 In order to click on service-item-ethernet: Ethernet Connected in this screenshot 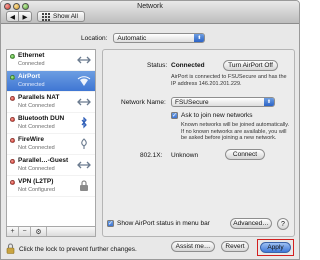, I will do `click(51, 60)`.